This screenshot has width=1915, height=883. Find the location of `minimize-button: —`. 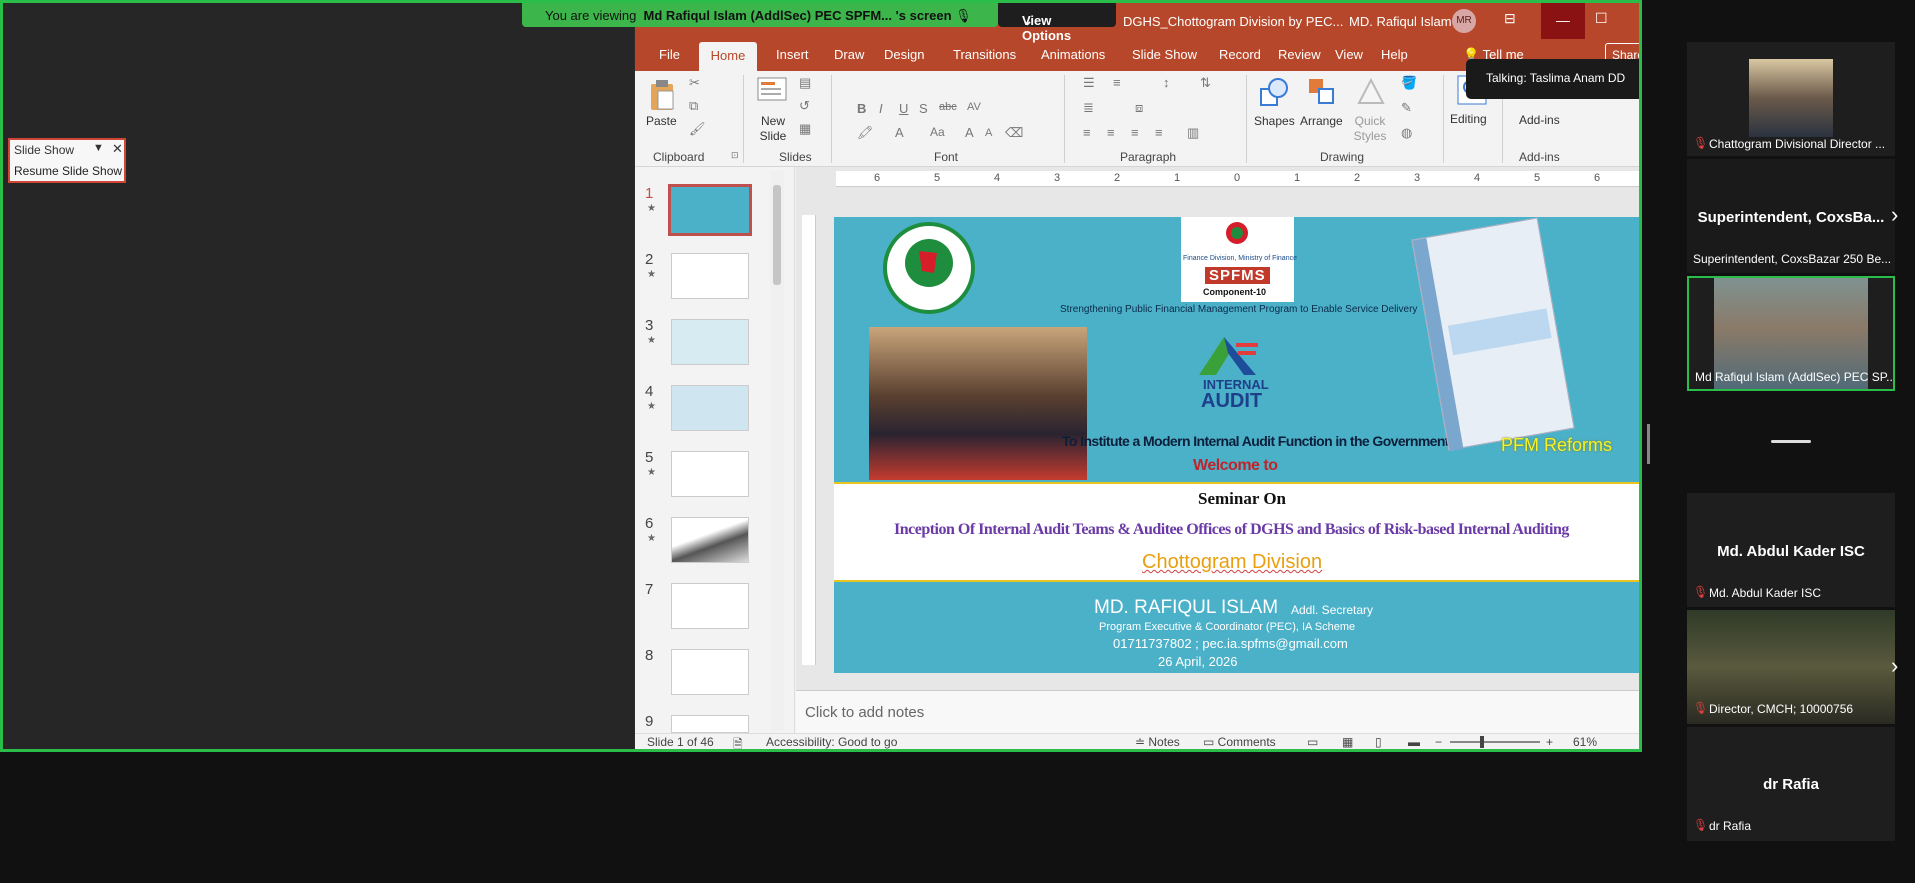

minimize-button: — is located at coordinates (1563, 21).